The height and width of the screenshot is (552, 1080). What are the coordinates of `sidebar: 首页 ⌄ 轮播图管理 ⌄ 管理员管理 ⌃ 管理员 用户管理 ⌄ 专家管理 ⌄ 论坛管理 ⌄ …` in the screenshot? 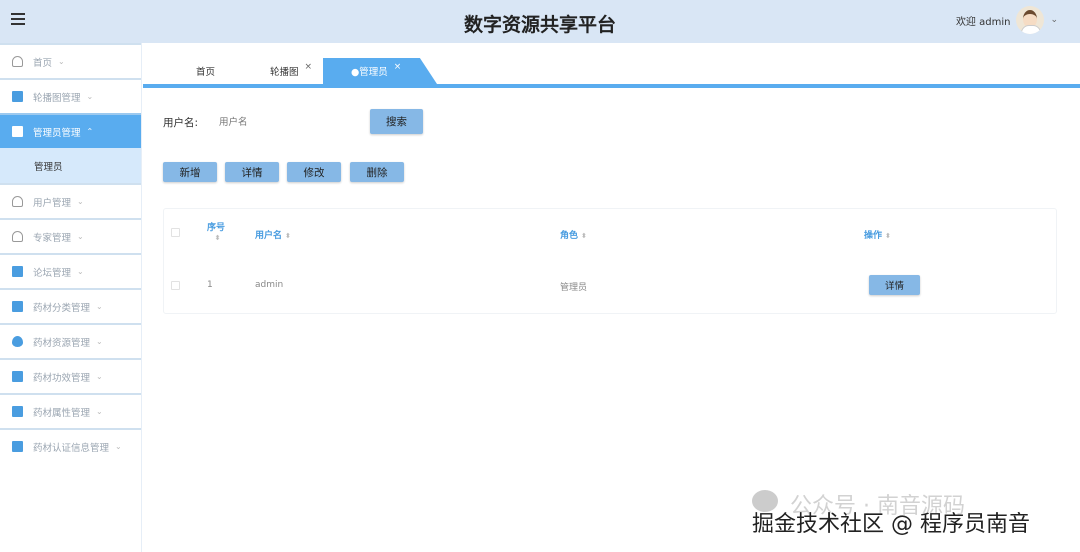 It's located at (71, 297).